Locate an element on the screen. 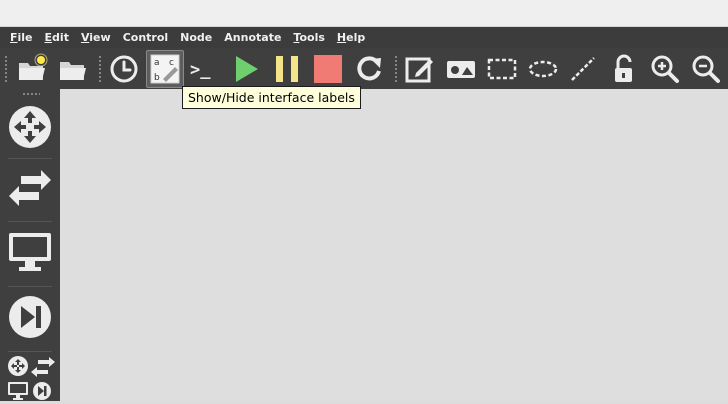 The image size is (728, 404). stop-icon is located at coordinates (328, 68).